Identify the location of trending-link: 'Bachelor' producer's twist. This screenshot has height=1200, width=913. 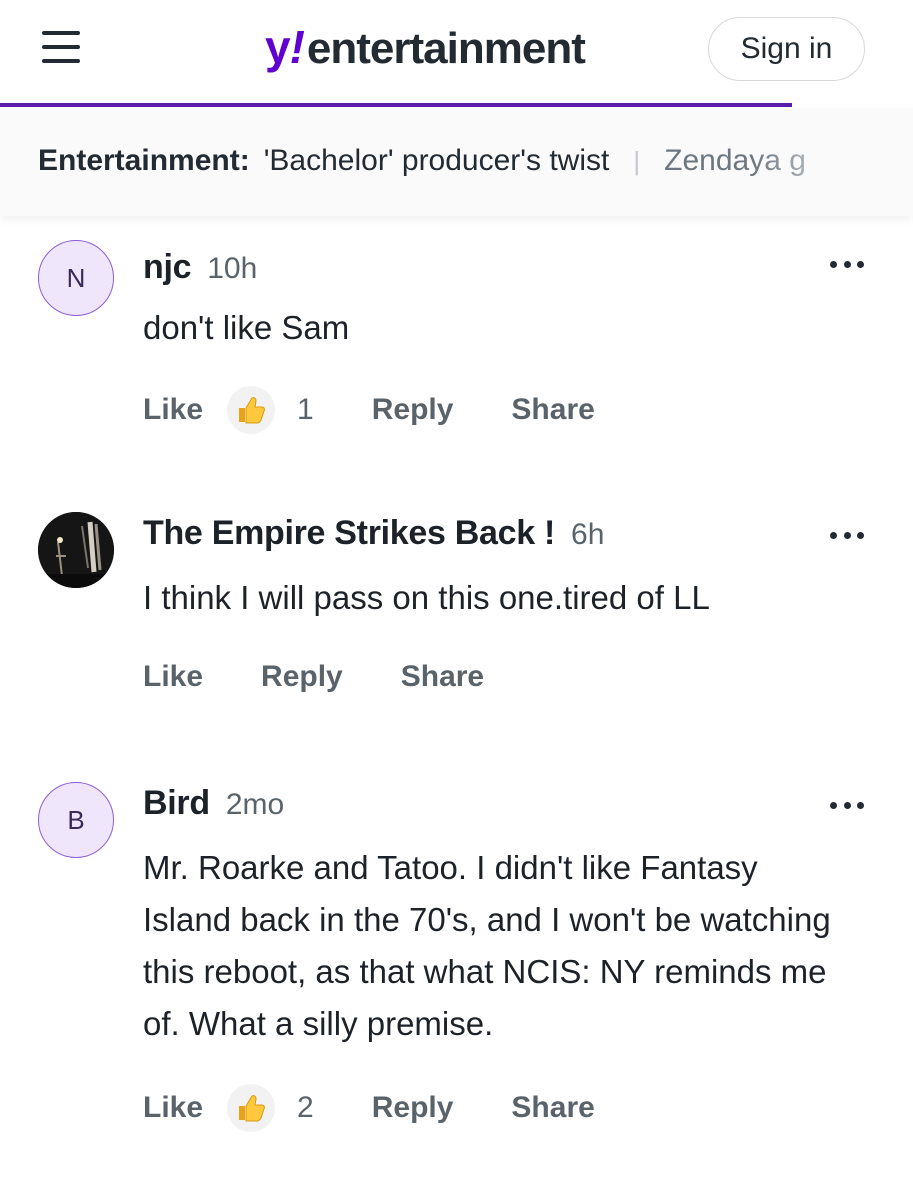
(437, 161).